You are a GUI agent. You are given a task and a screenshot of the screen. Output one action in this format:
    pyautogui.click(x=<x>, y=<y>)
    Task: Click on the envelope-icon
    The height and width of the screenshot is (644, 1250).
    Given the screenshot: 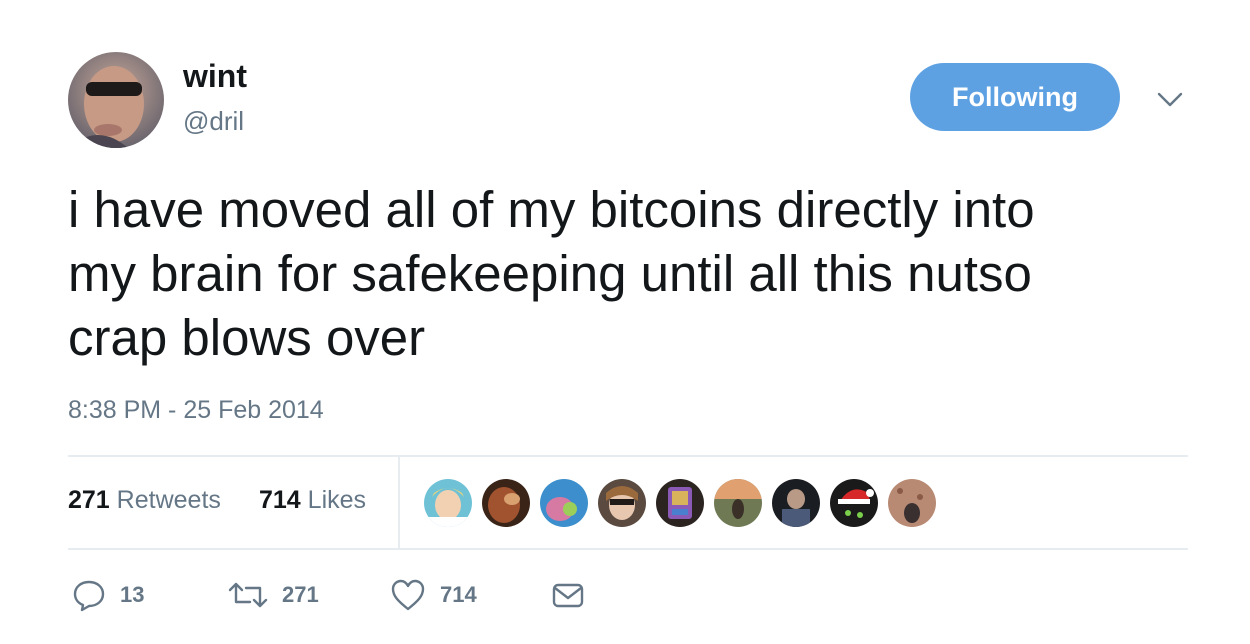 What is the action you would take?
    pyautogui.click(x=568, y=595)
    